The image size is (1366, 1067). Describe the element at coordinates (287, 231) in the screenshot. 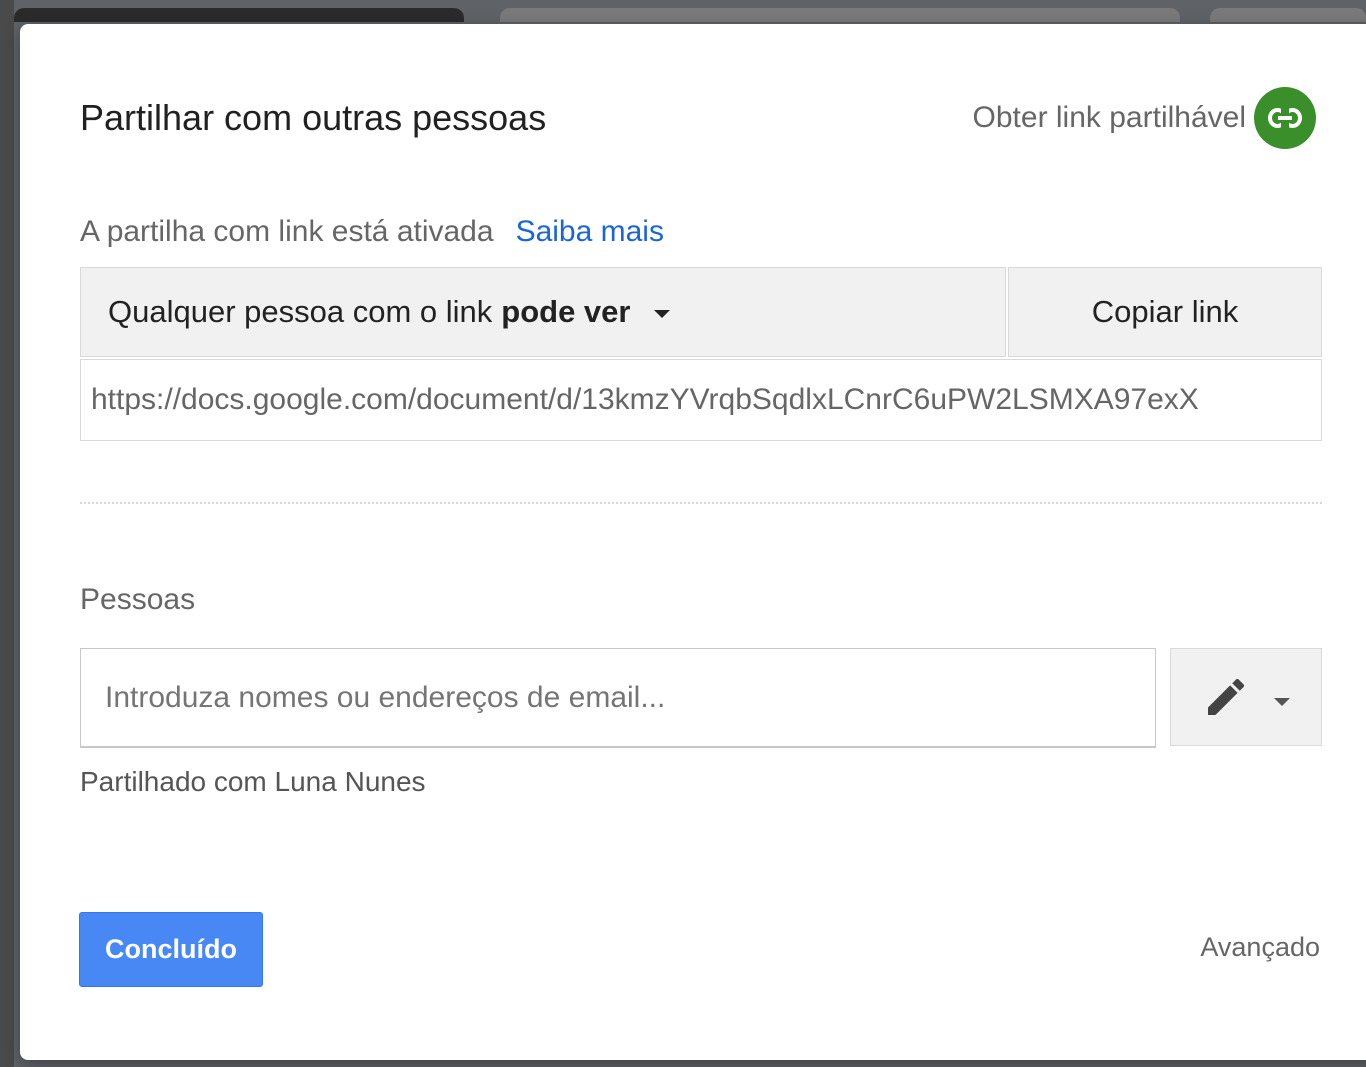

I see `link-sharing-status: A partilha com link está ativada` at that location.